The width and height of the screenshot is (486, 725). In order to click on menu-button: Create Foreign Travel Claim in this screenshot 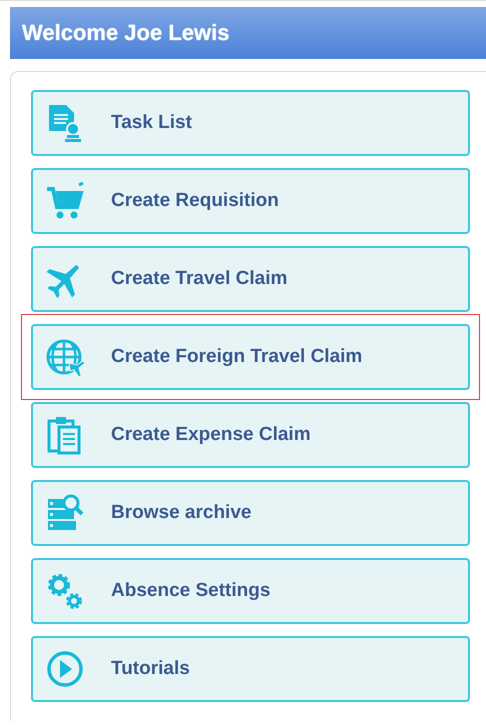, I will do `click(250, 357)`.